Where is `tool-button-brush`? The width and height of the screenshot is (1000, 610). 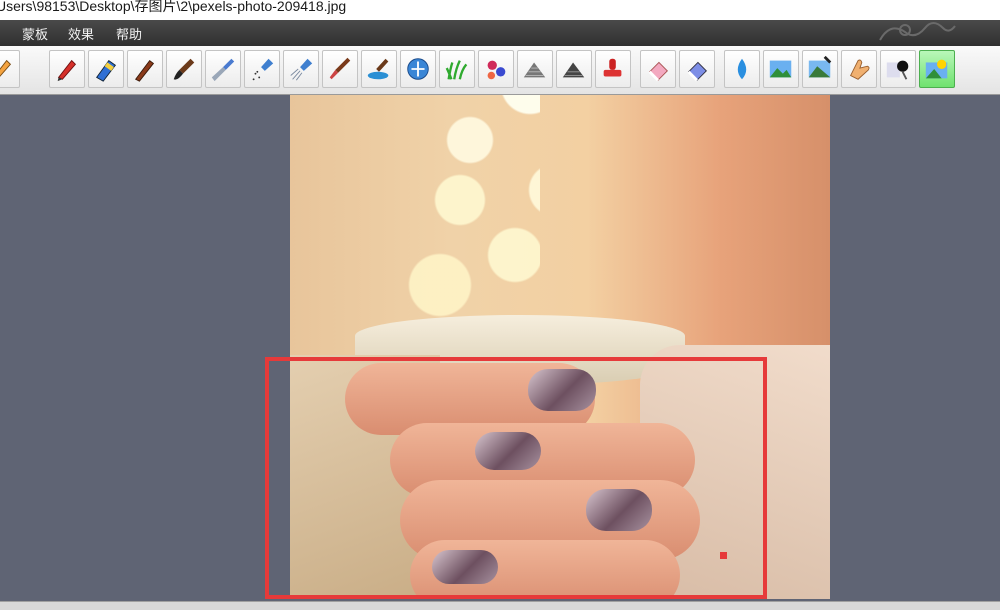
tool-button-brush is located at coordinates (184, 69).